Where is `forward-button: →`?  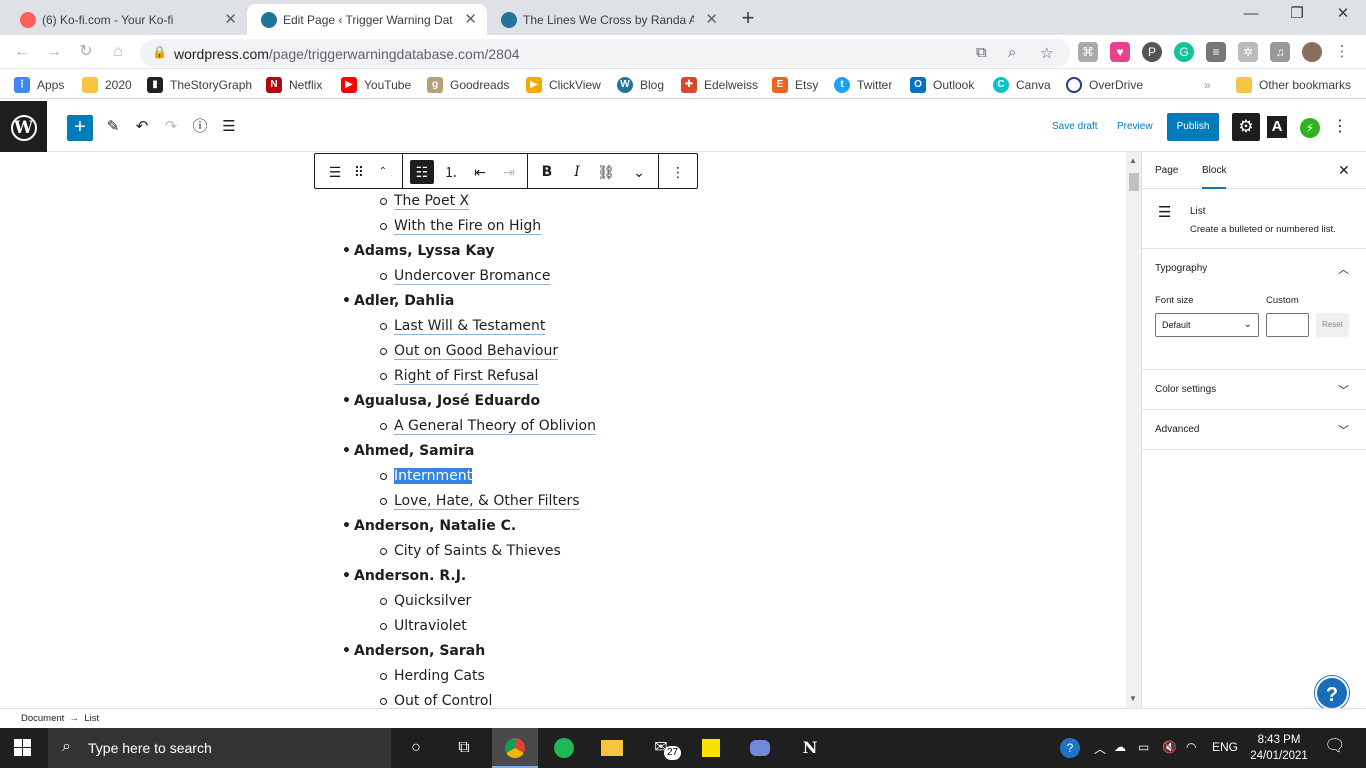
forward-button: → is located at coordinates (54, 52).